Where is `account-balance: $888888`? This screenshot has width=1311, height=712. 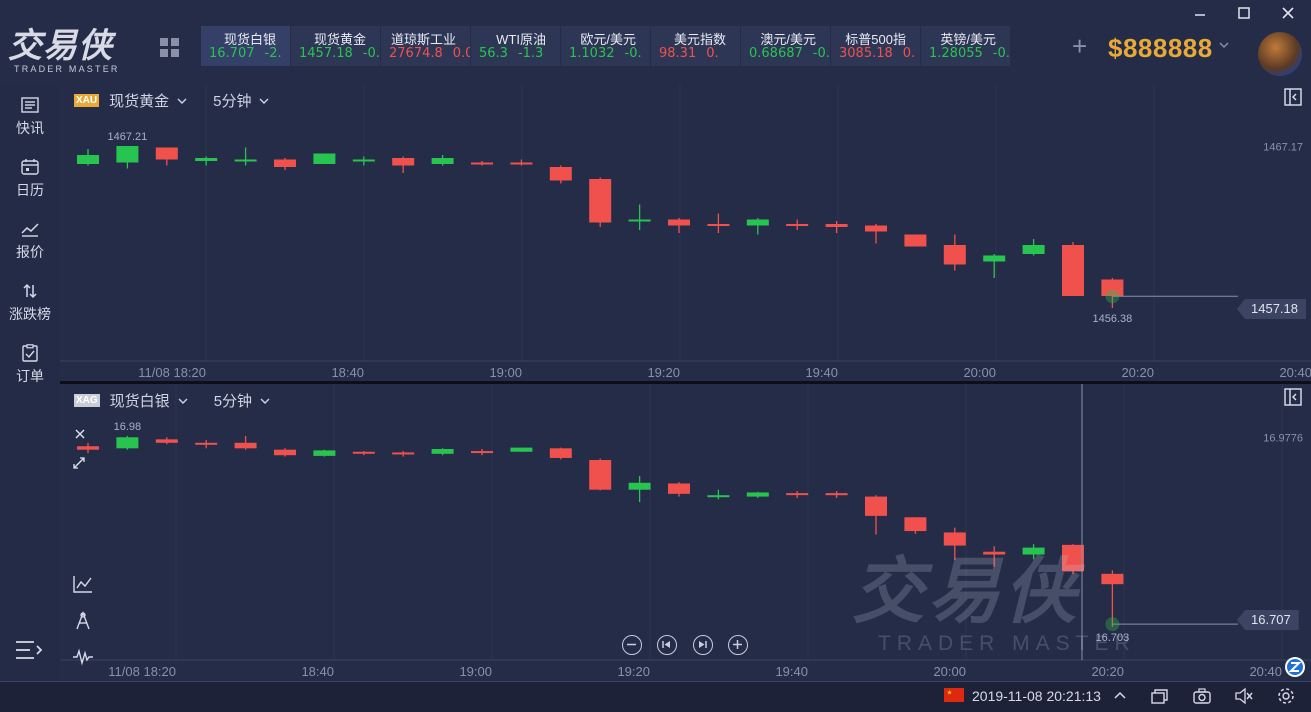 account-balance: $888888 is located at coordinates (1160, 48).